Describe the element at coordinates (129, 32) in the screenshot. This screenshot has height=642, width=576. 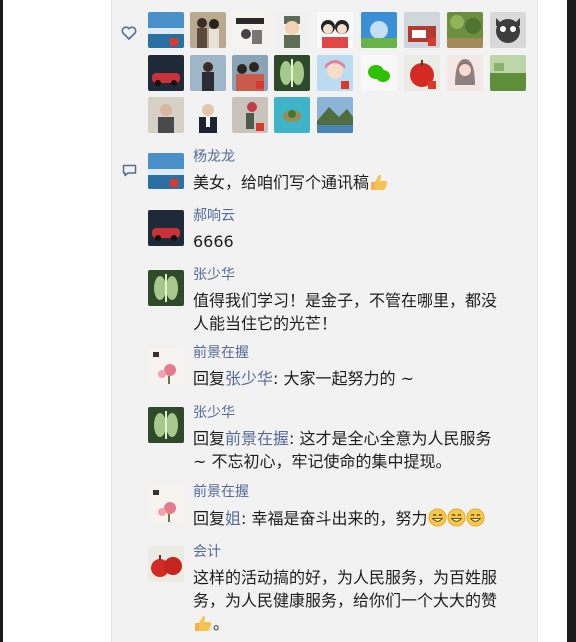
I see `heart-outline-icon` at that location.